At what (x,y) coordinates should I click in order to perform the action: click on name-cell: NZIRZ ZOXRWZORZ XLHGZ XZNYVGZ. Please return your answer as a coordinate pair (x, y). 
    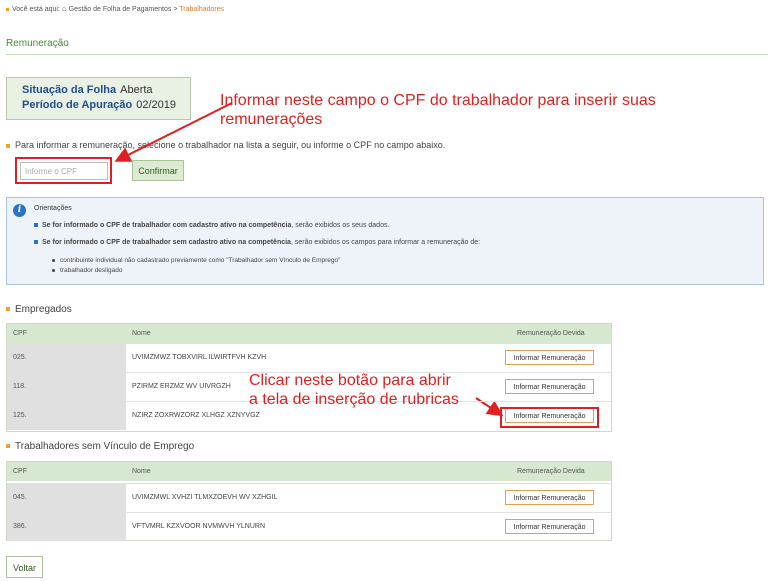
    Looking at the image, I should click on (196, 415).